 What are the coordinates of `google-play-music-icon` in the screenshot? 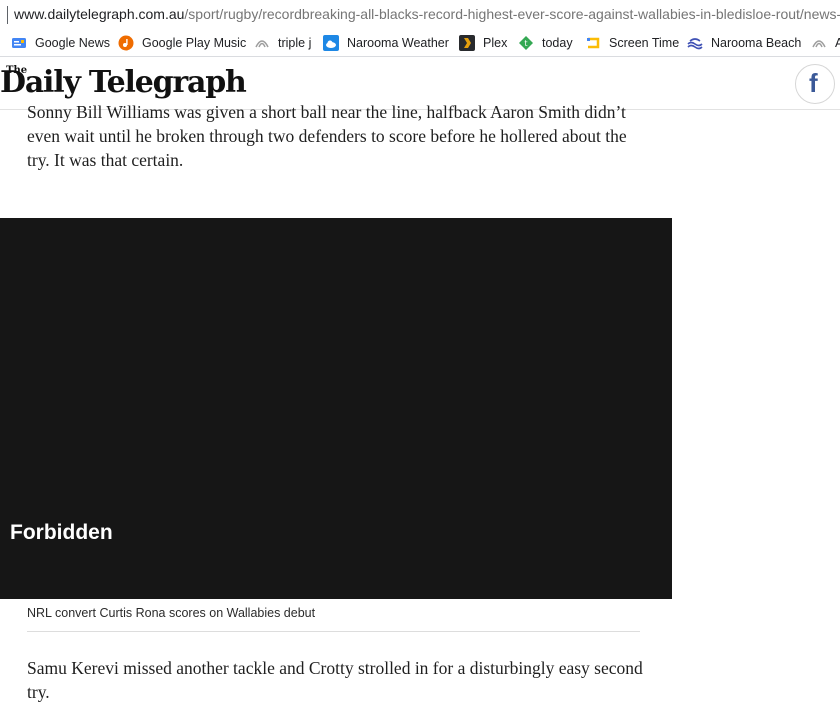 It's located at (126, 43).